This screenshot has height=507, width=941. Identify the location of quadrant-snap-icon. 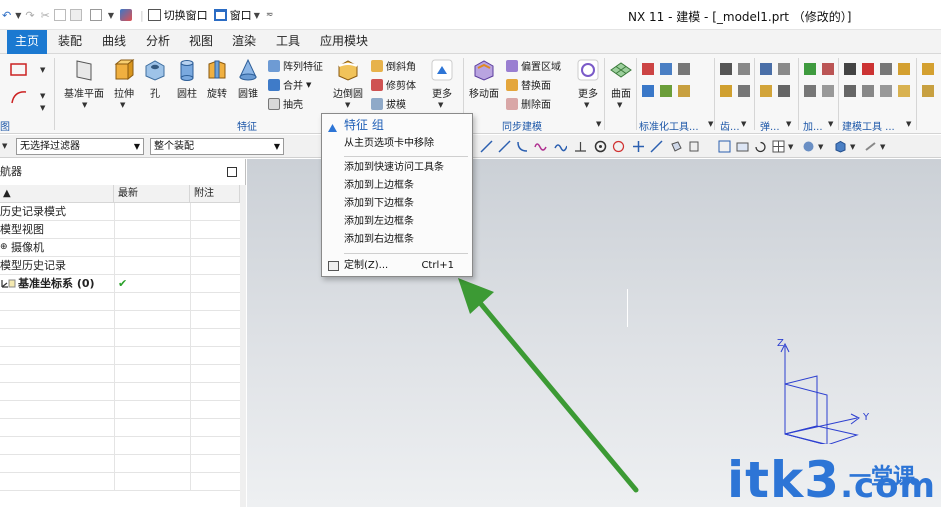
(618, 146).